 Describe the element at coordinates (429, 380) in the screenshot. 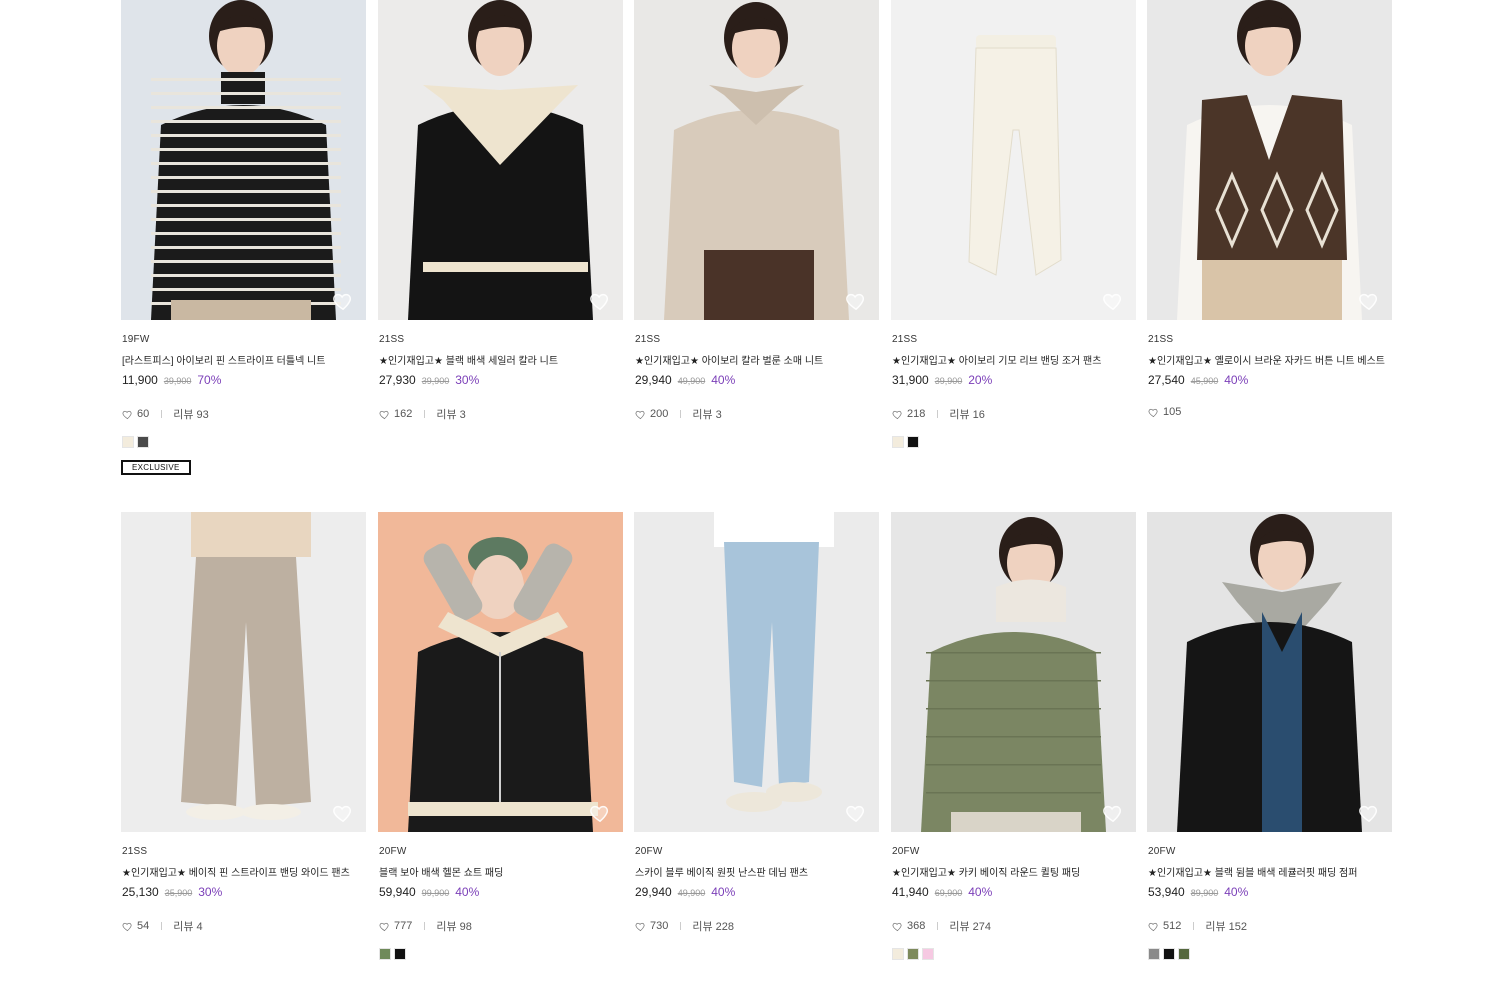

I see `price-row: 27,930 39,900 30%` at that location.